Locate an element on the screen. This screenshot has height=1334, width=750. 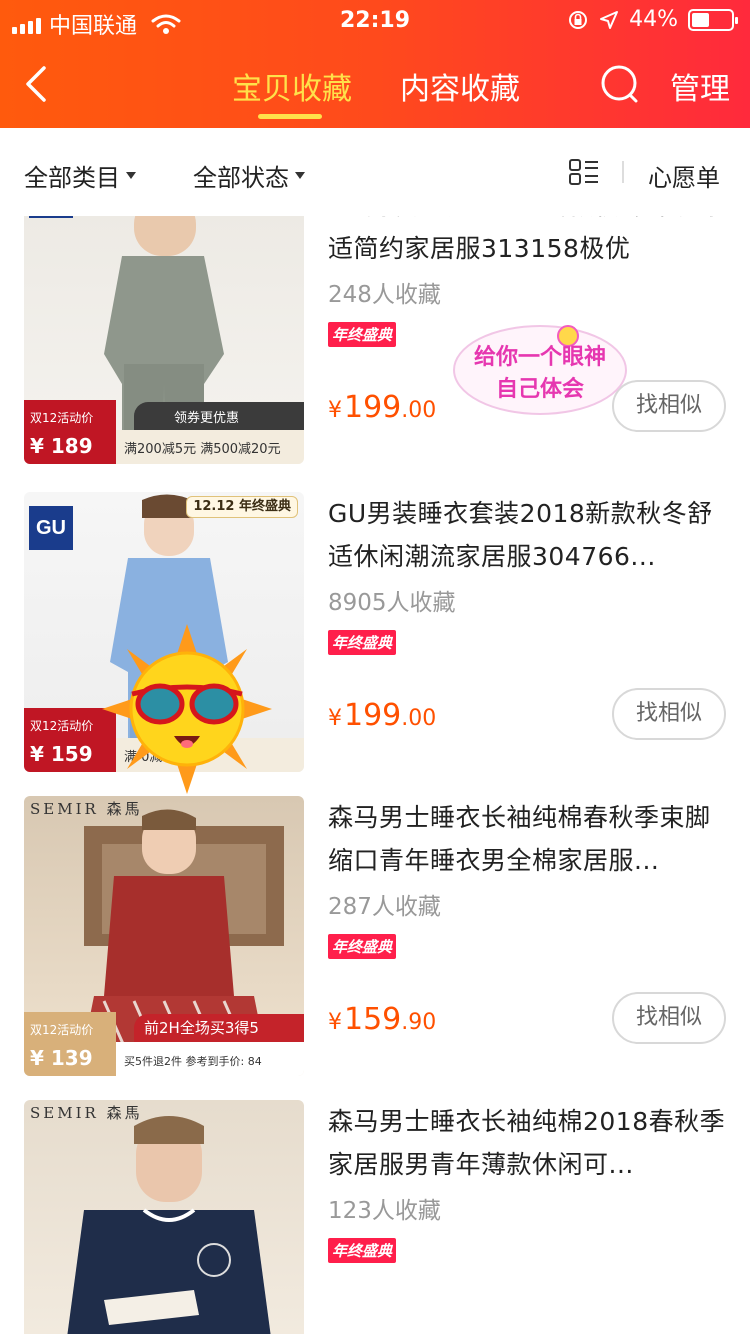
price-integer: 159 is located at coordinates (373, 1019).